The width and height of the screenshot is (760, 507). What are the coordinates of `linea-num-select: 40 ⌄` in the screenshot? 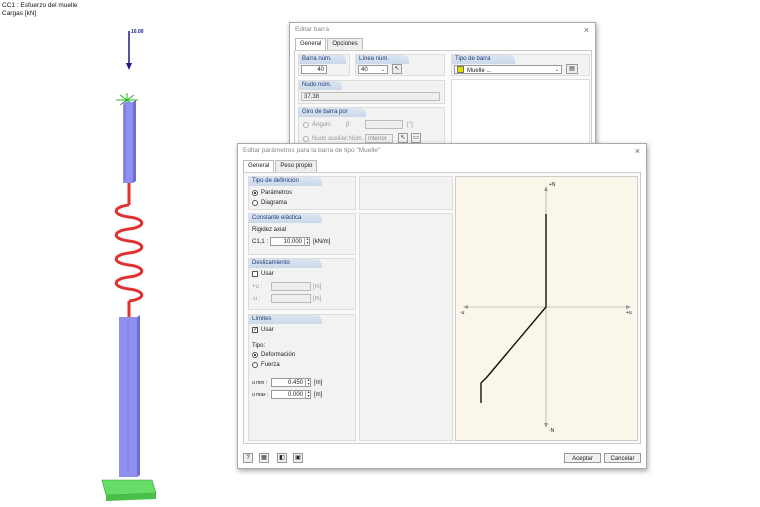 It's located at (373, 69).